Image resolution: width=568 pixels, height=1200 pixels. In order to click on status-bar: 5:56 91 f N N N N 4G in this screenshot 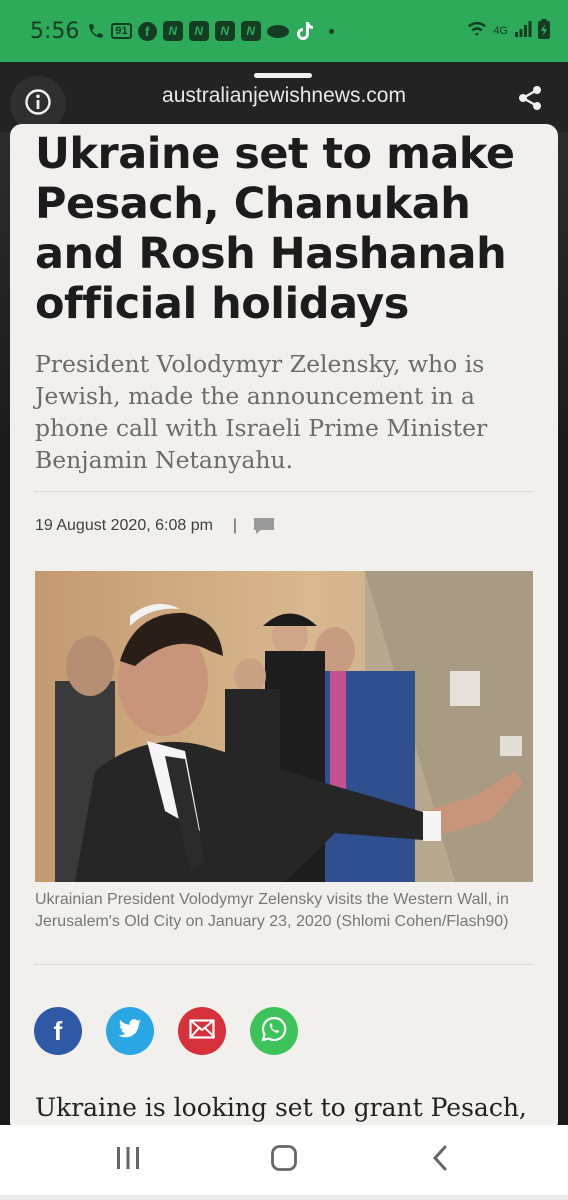, I will do `click(284, 31)`.